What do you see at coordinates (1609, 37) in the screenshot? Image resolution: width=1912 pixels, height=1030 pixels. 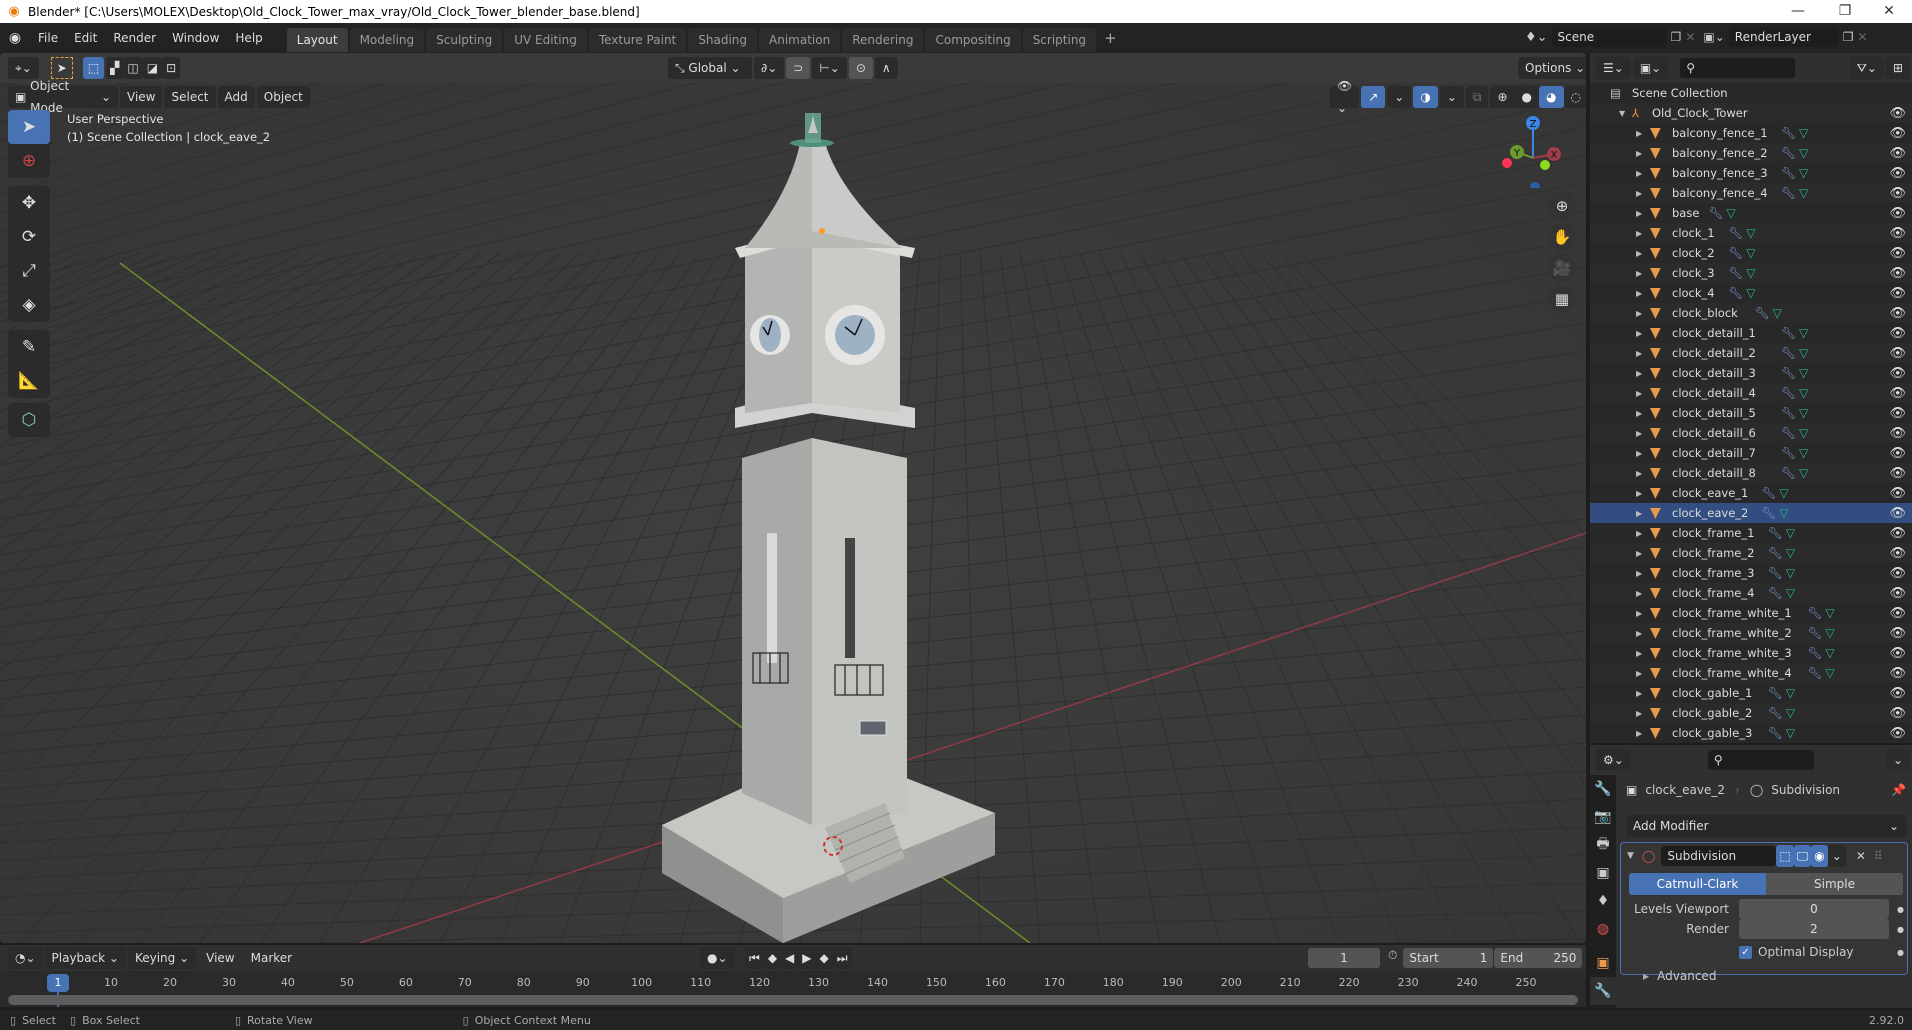 I see `scene-name-field: Scene` at bounding box center [1609, 37].